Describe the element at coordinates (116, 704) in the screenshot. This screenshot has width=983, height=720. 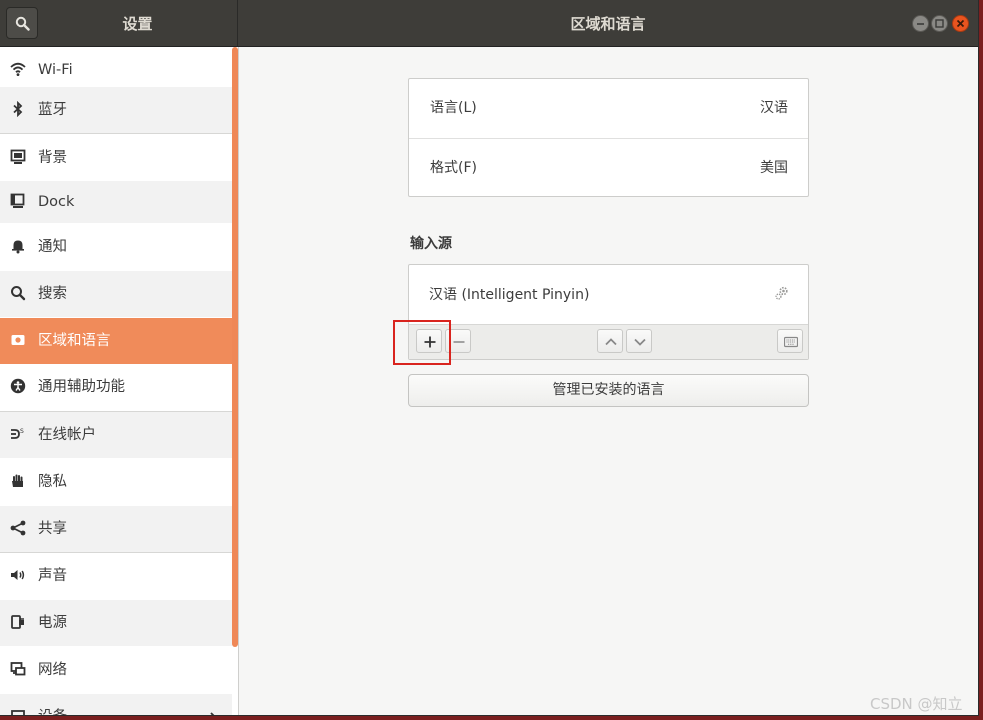
I see `sidebar-item-devices: 设备` at that location.